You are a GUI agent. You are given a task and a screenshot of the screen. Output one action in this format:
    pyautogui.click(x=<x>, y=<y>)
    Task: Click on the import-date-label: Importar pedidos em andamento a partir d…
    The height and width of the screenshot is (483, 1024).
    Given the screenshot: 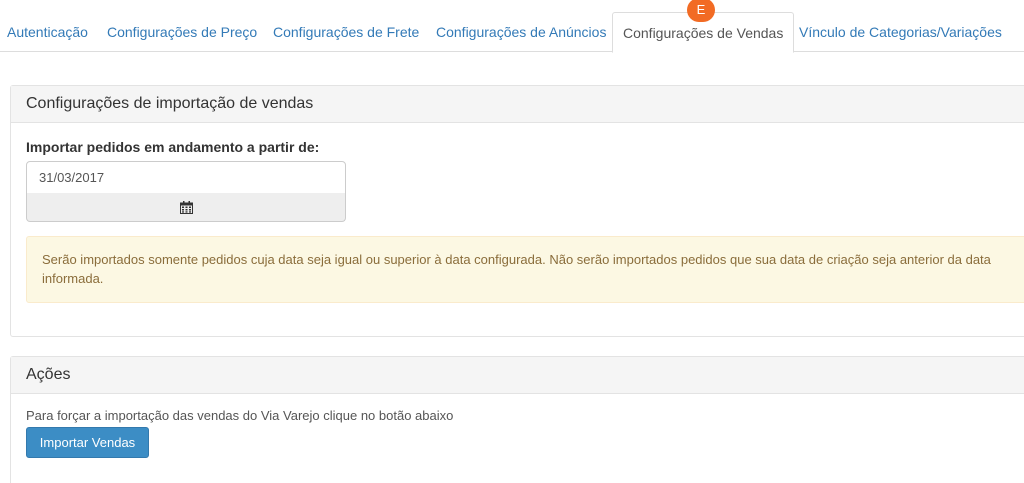 What is the action you would take?
    pyautogui.click(x=173, y=147)
    